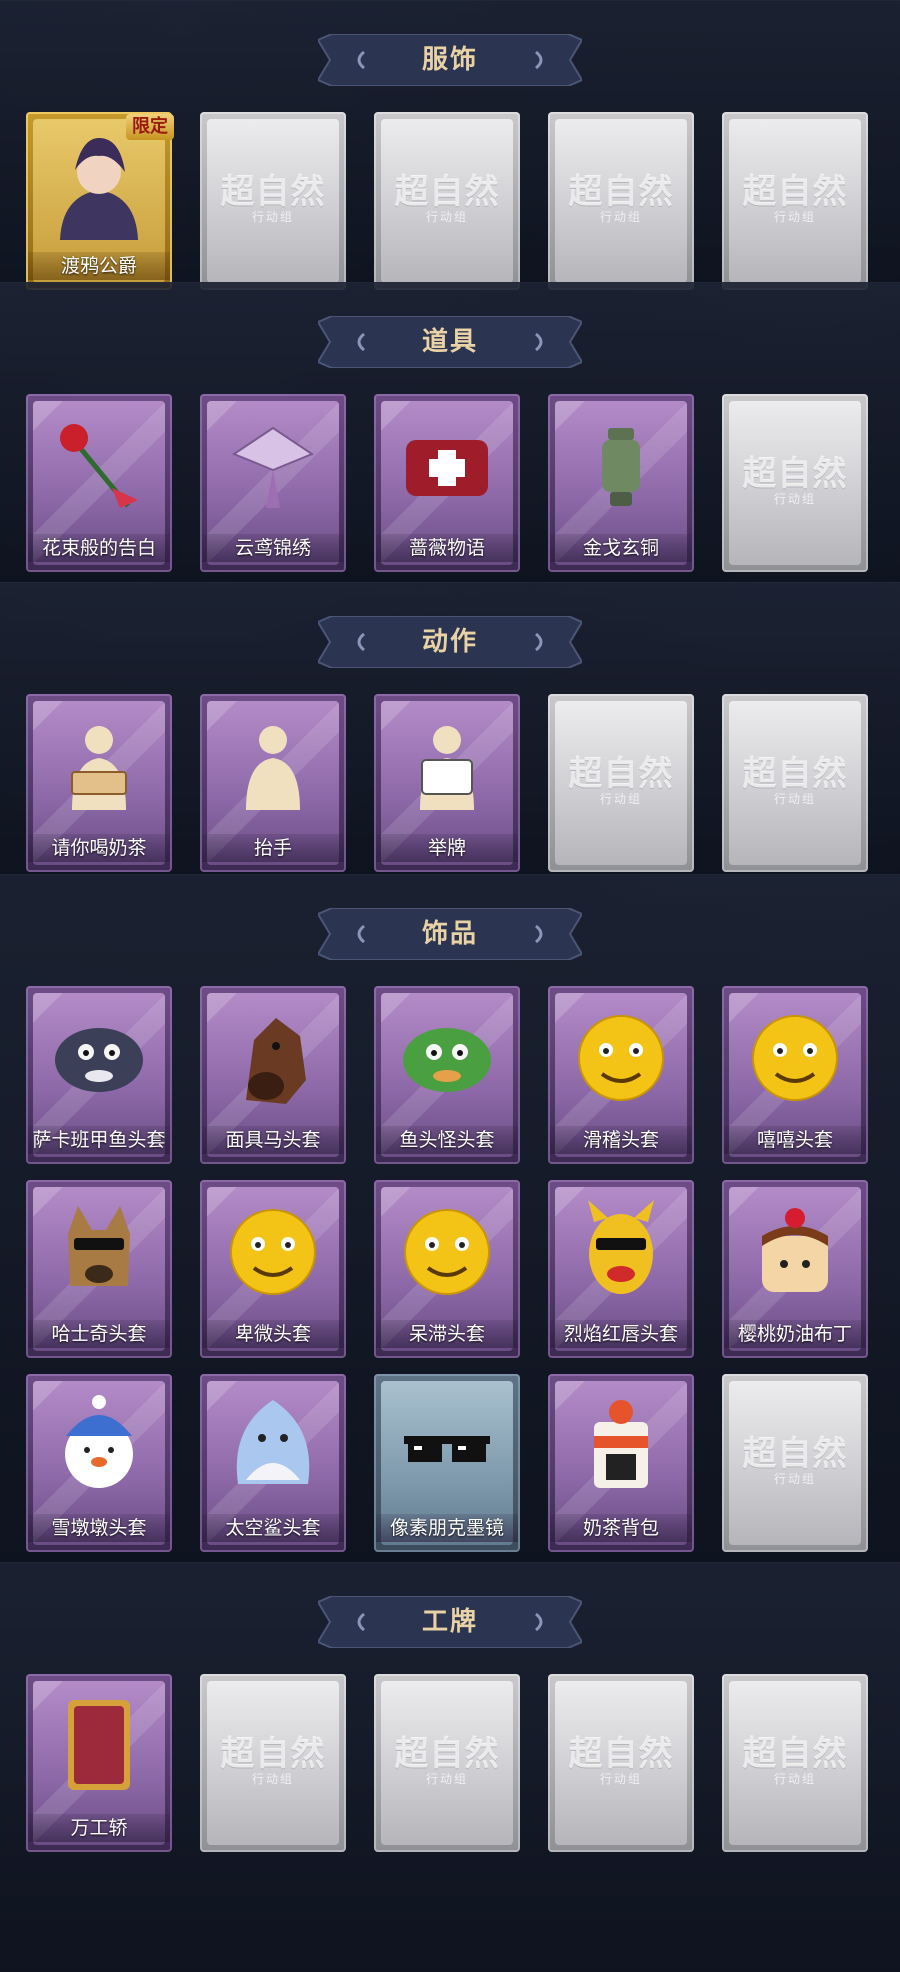 This screenshot has height=1972, width=900. What do you see at coordinates (621, 1251) in the screenshot?
I see `red-lips-head-icon` at bounding box center [621, 1251].